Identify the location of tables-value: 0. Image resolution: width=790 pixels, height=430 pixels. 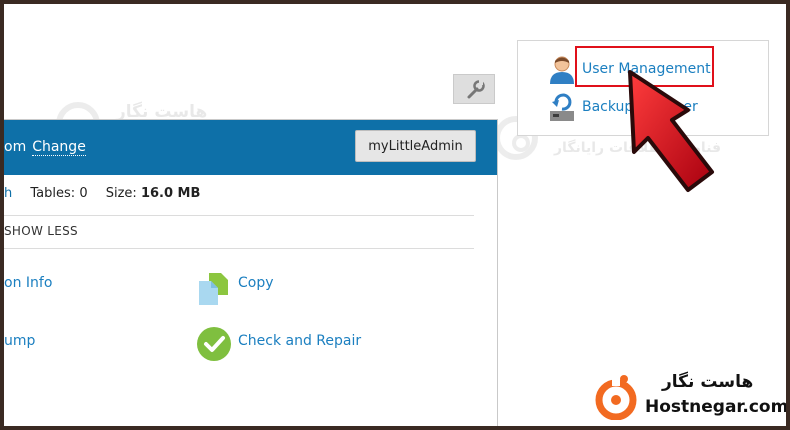
(83, 193).